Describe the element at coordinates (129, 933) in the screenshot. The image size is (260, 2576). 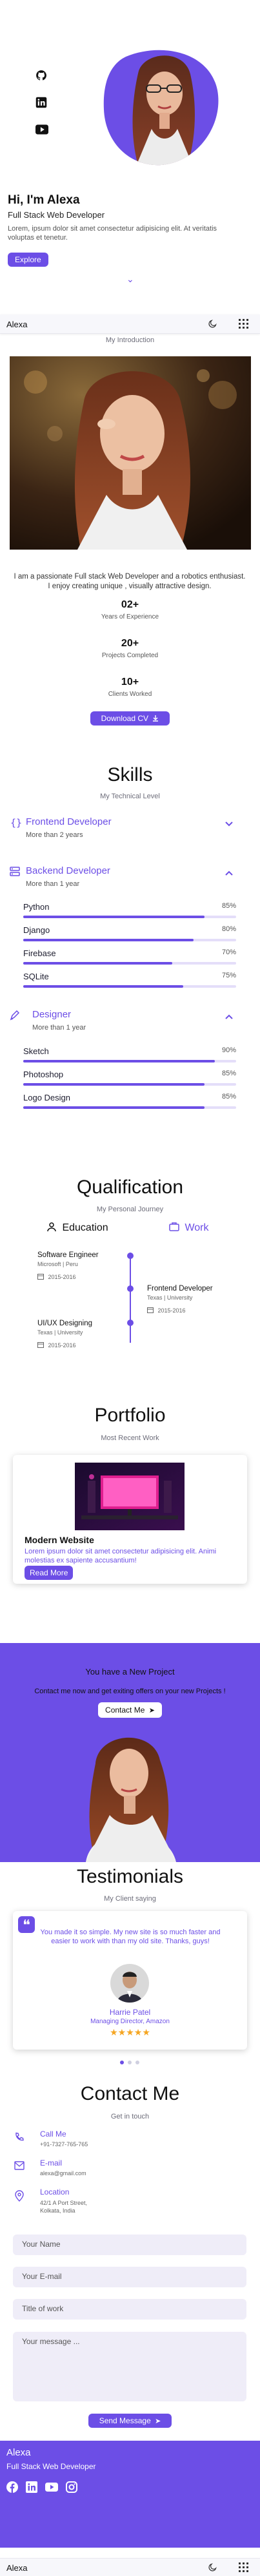
I see `skill-row: Django 80%` at that location.